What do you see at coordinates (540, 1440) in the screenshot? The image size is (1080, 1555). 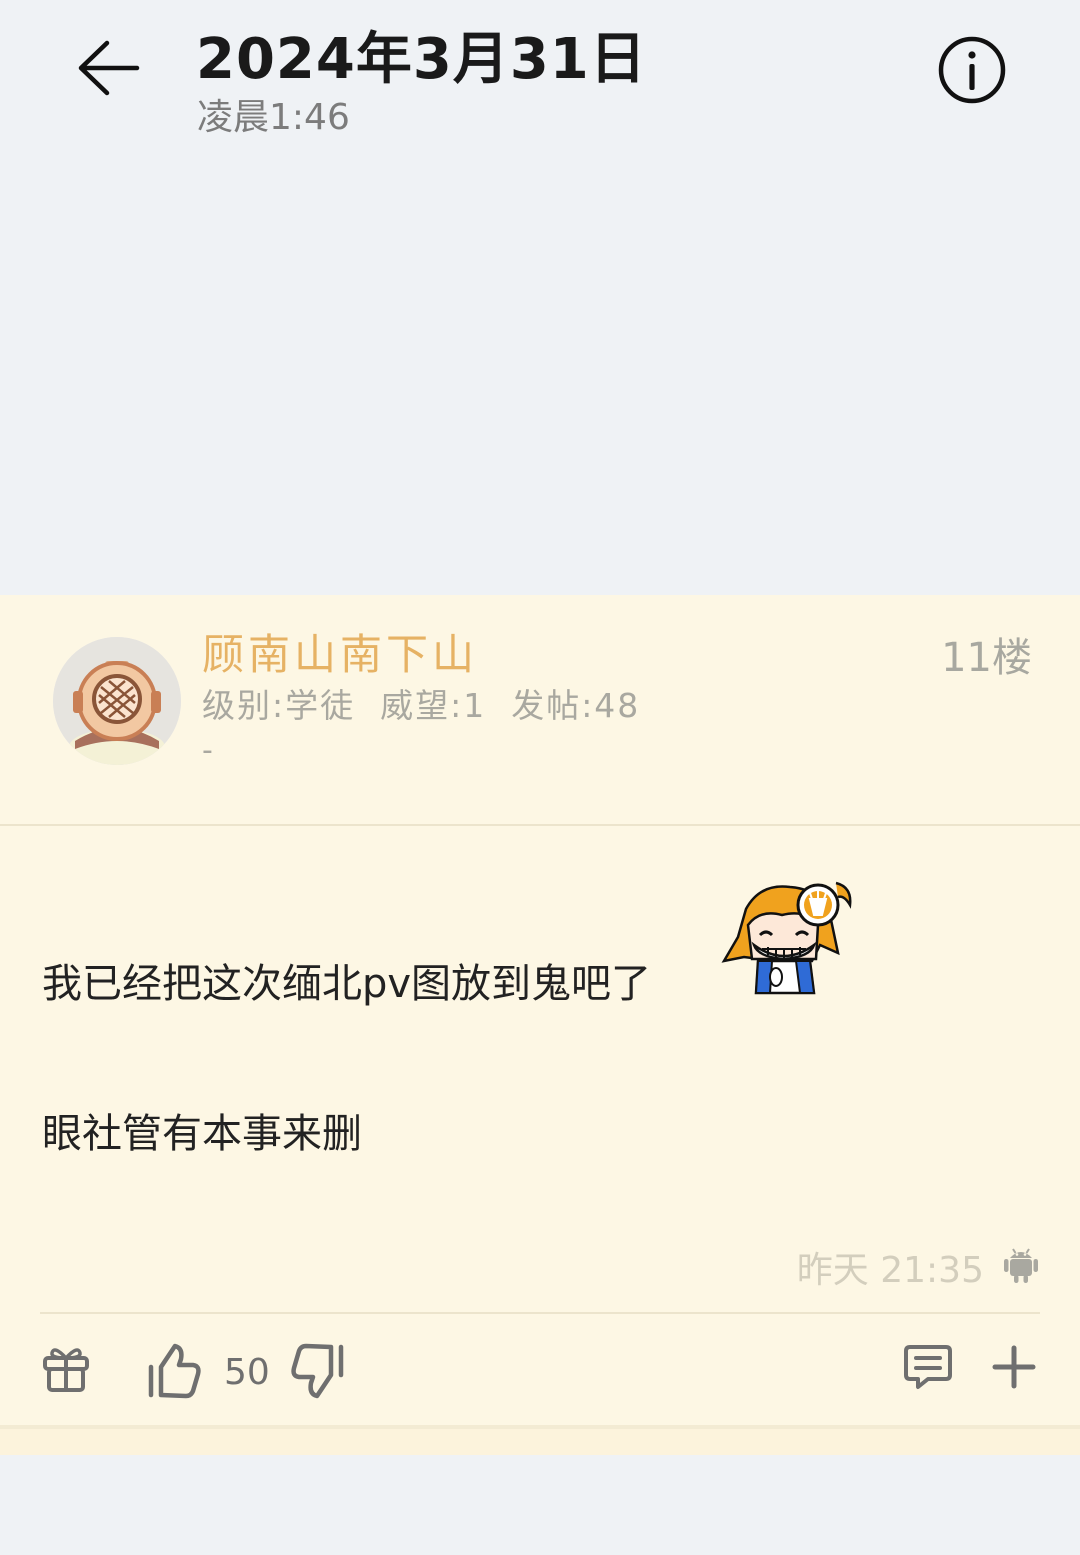 I see `next-post-edge` at bounding box center [540, 1440].